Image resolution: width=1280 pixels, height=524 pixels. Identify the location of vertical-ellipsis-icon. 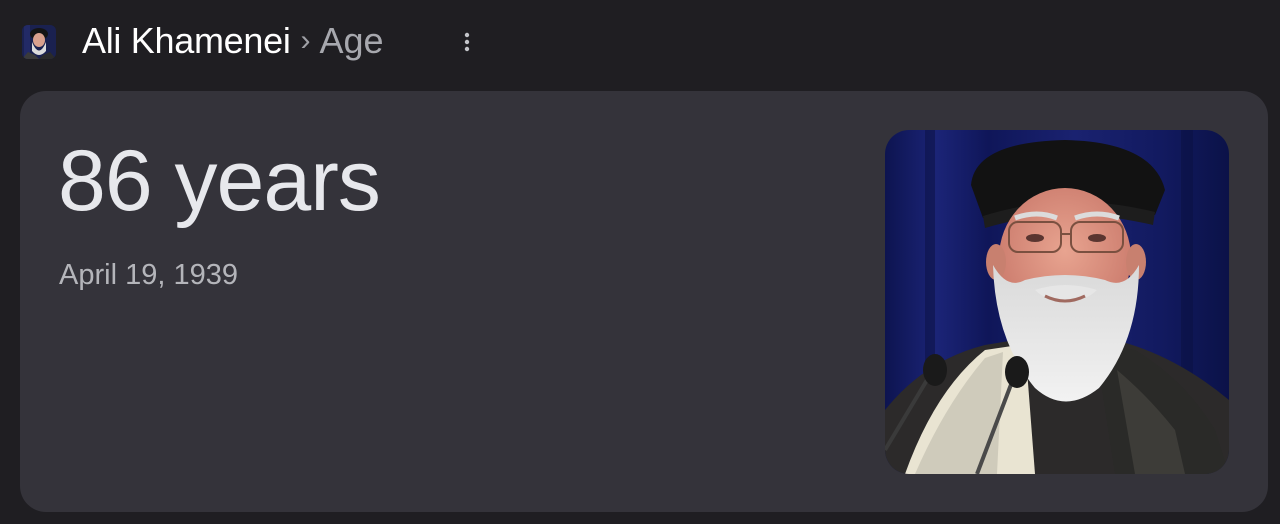
(467, 42).